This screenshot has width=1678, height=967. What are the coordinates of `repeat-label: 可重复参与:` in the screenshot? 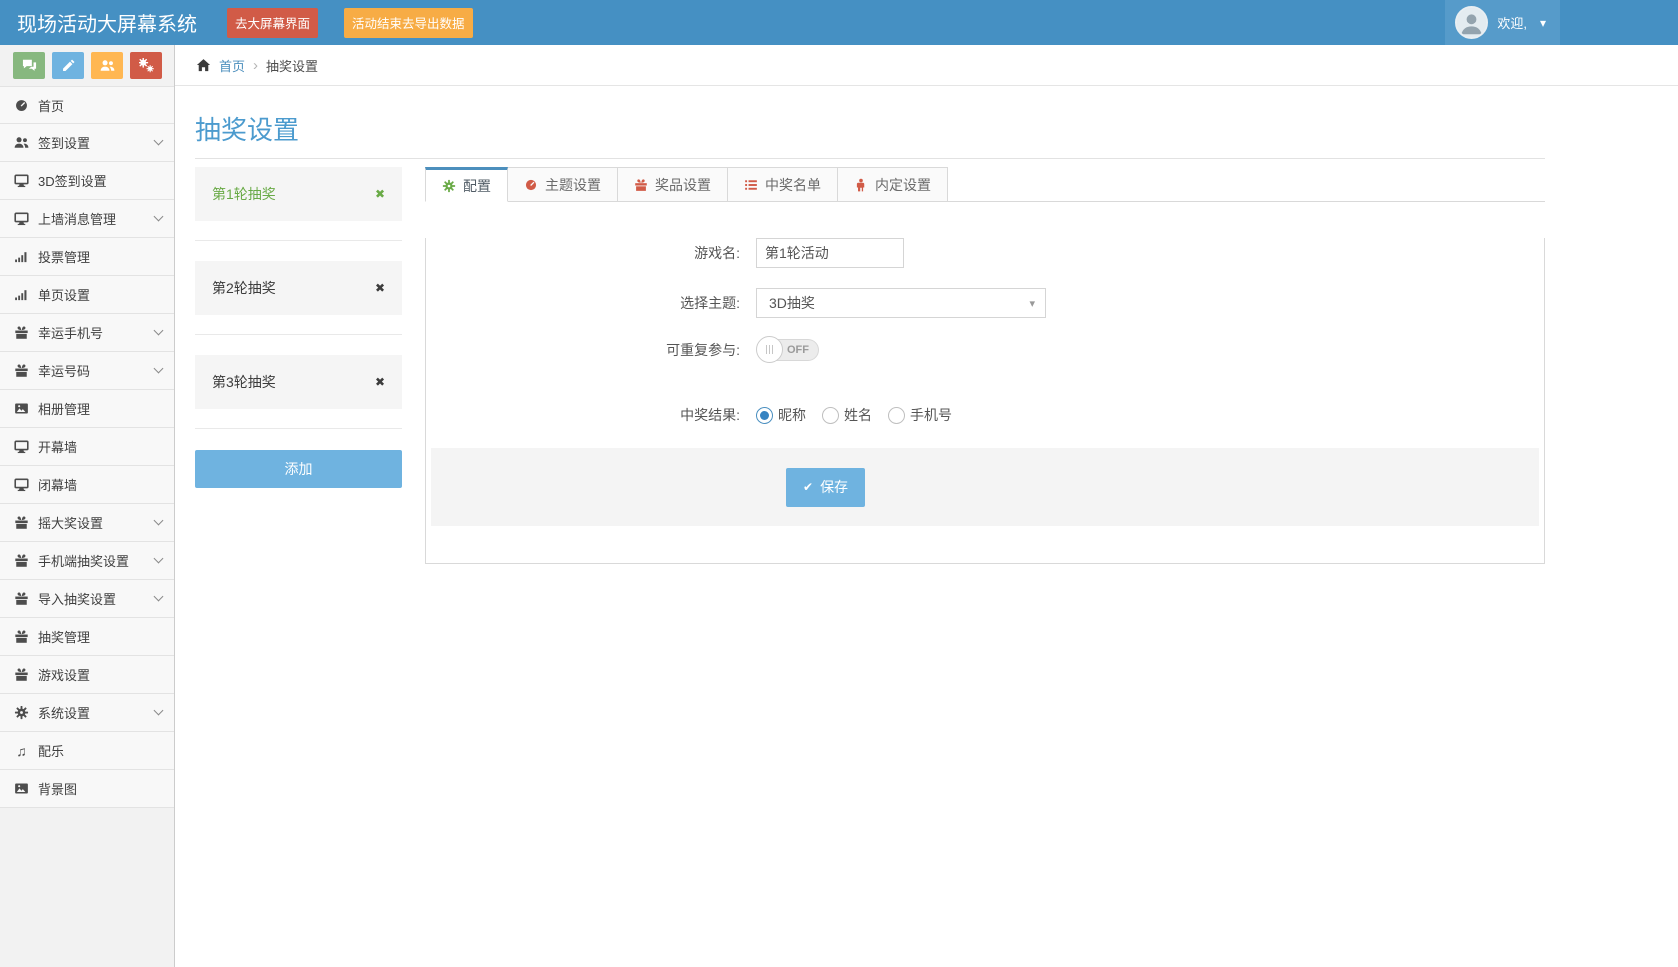 It's located at (703, 349).